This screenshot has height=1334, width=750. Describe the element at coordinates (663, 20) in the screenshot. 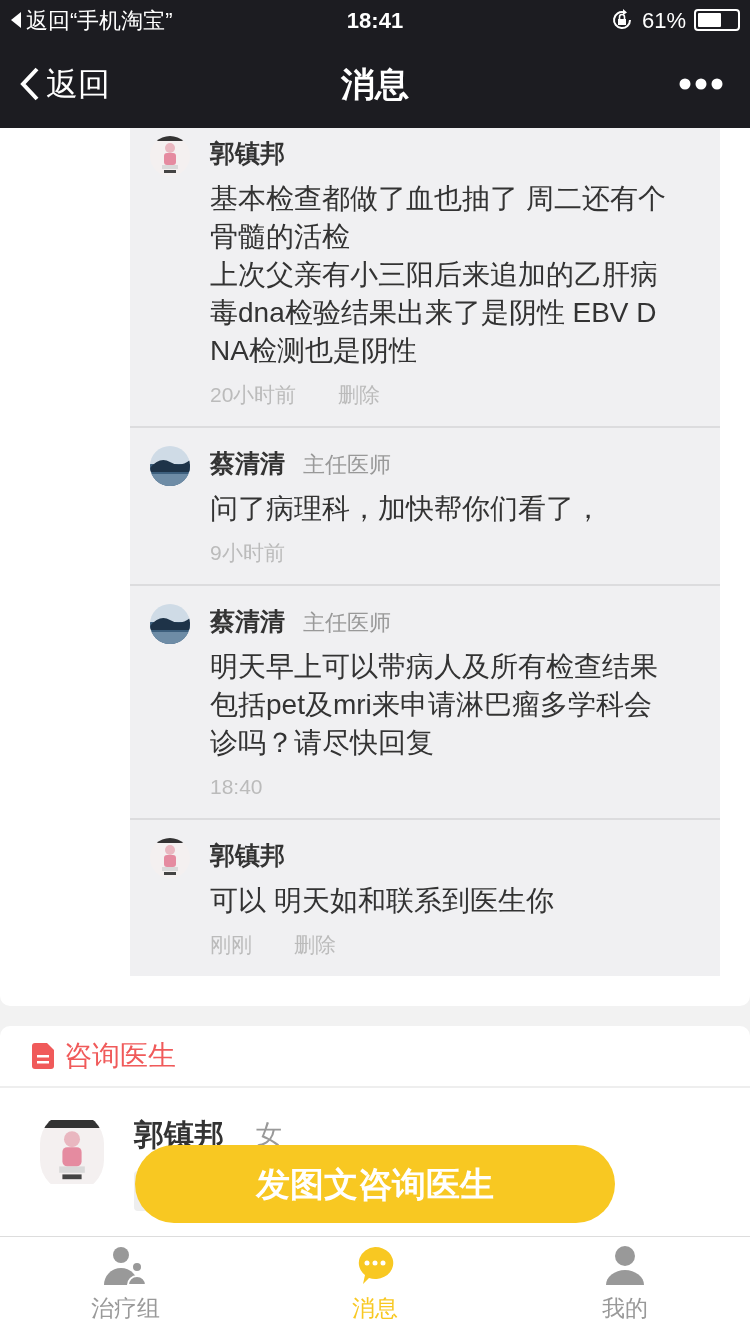

I see `battery-percent: 61%` at that location.